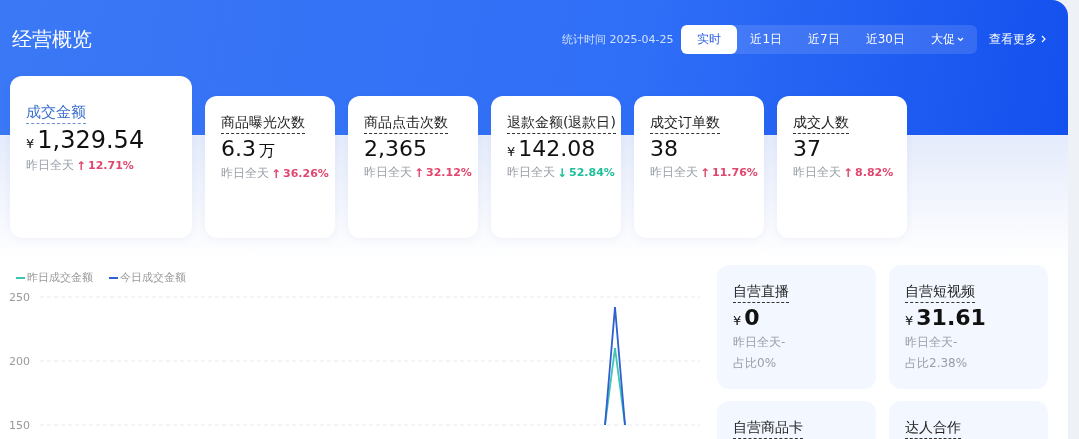  What do you see at coordinates (60, 277) in the screenshot?
I see `legend-label: 昨日成交金额` at bounding box center [60, 277].